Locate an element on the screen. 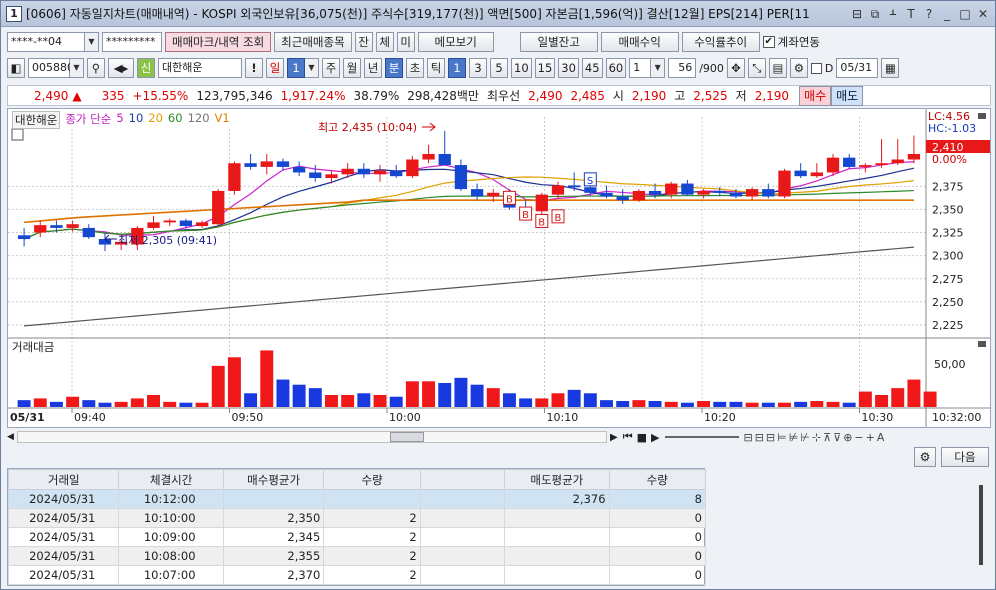 The height and width of the screenshot is (590, 996). grid-header-6: 수량 is located at coordinates (657, 479).